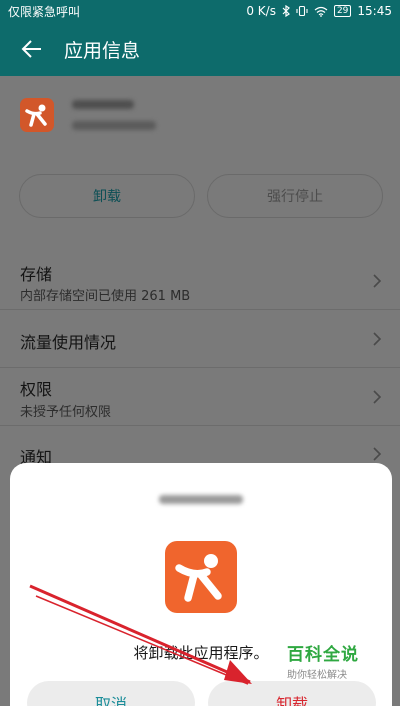 This screenshot has width=400, height=706. I want to click on back-arrow-icon, so click(32, 49).